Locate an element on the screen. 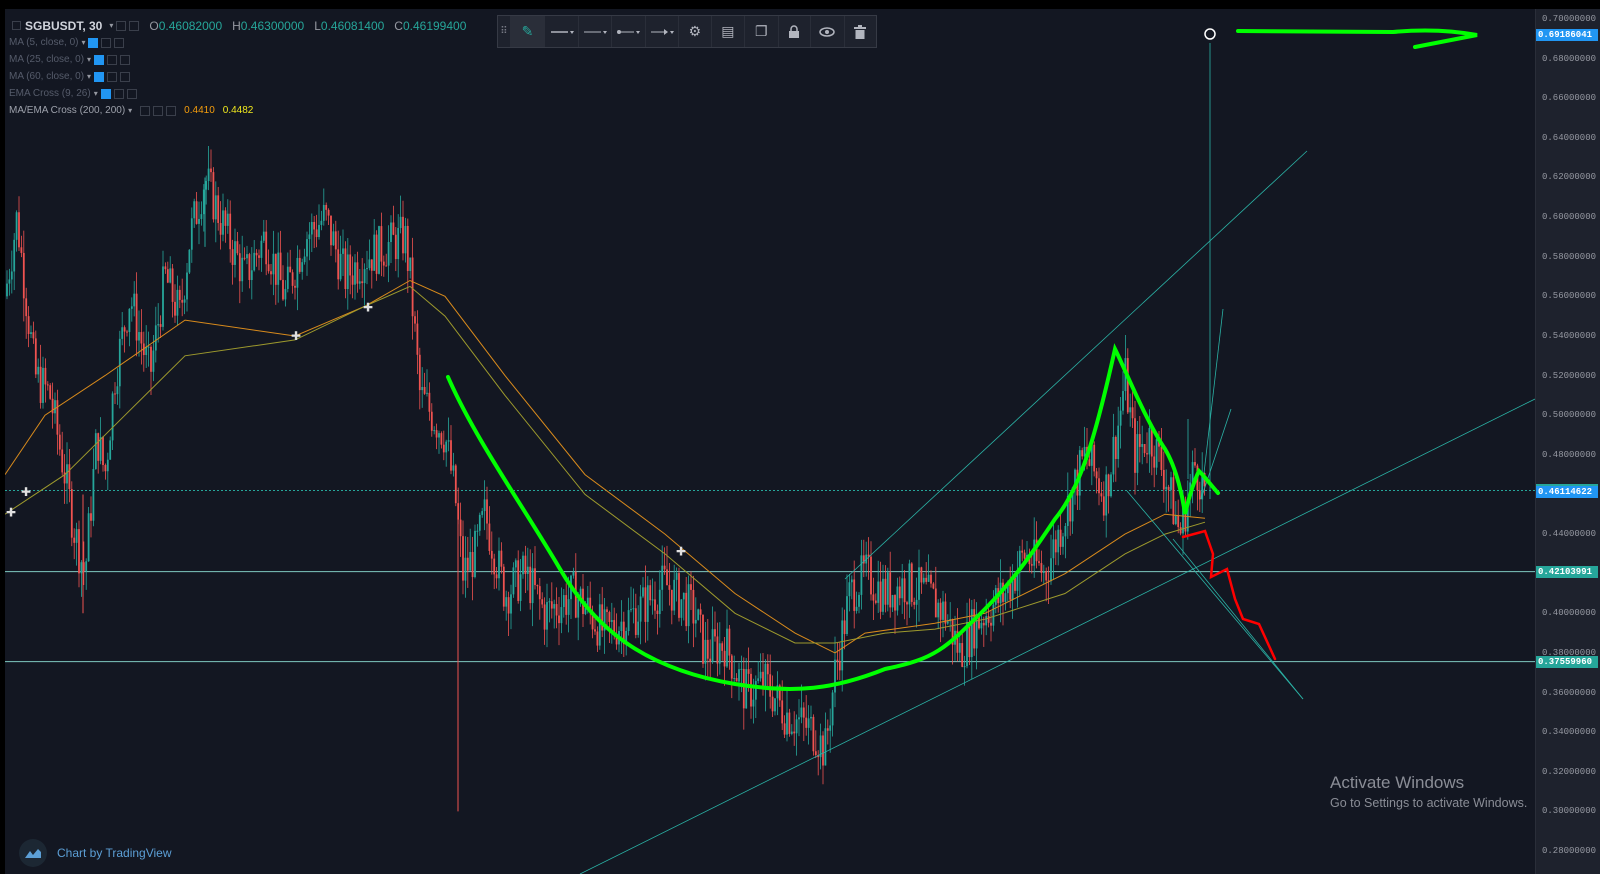  indicator-row: MA (25, close, 0) ▾ is located at coordinates (237, 59).